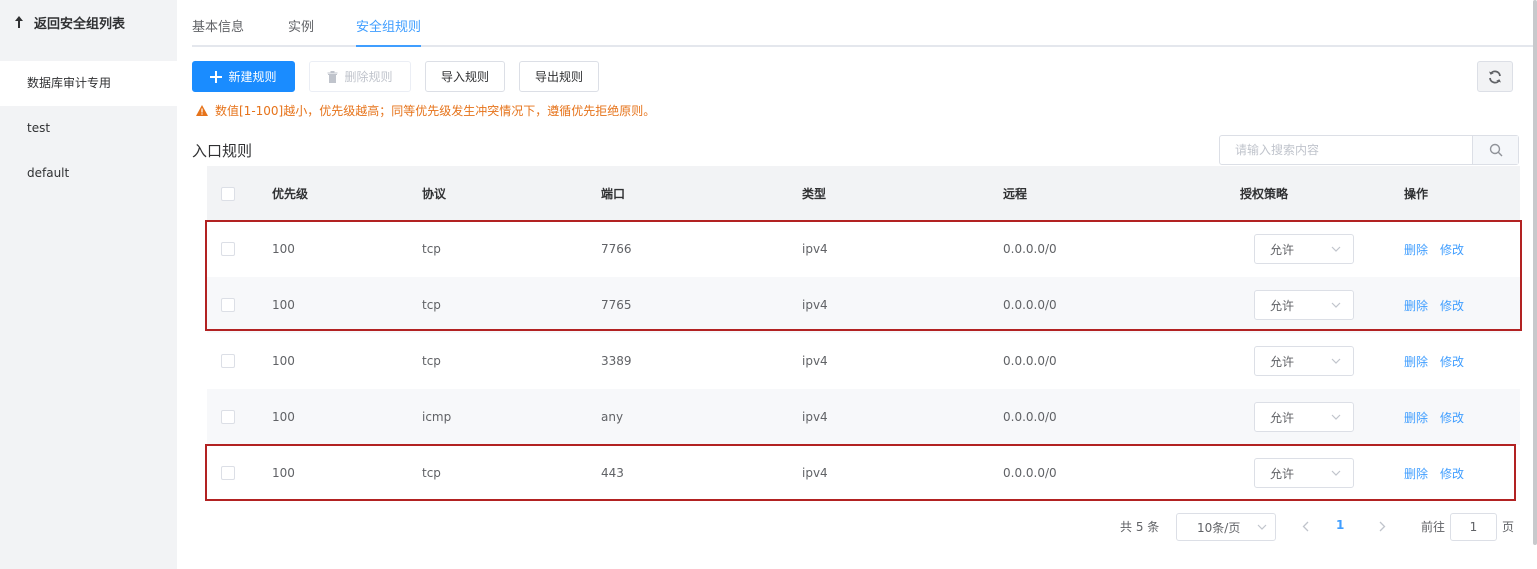  I want to click on refresh-button, so click(1495, 76).